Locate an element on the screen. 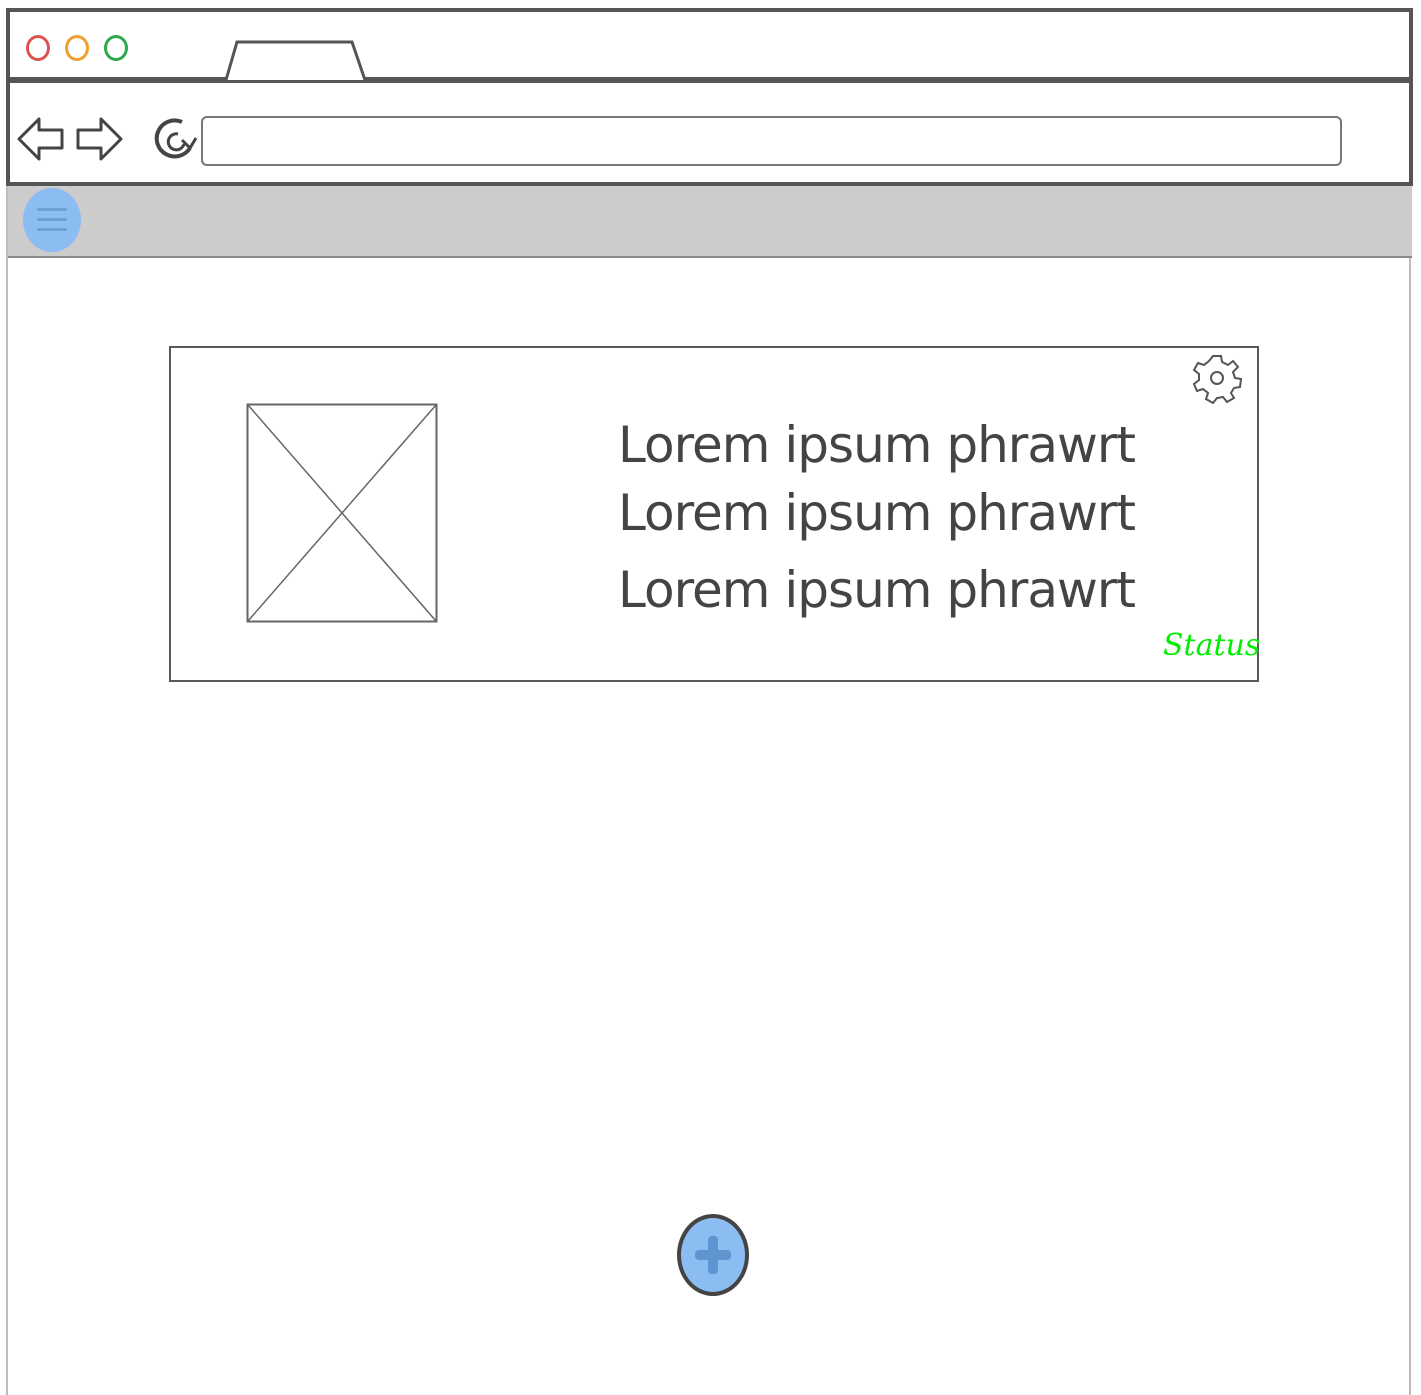 This screenshot has height=1395, width=1421. back-arrow-icon is located at coordinates (41, 139).